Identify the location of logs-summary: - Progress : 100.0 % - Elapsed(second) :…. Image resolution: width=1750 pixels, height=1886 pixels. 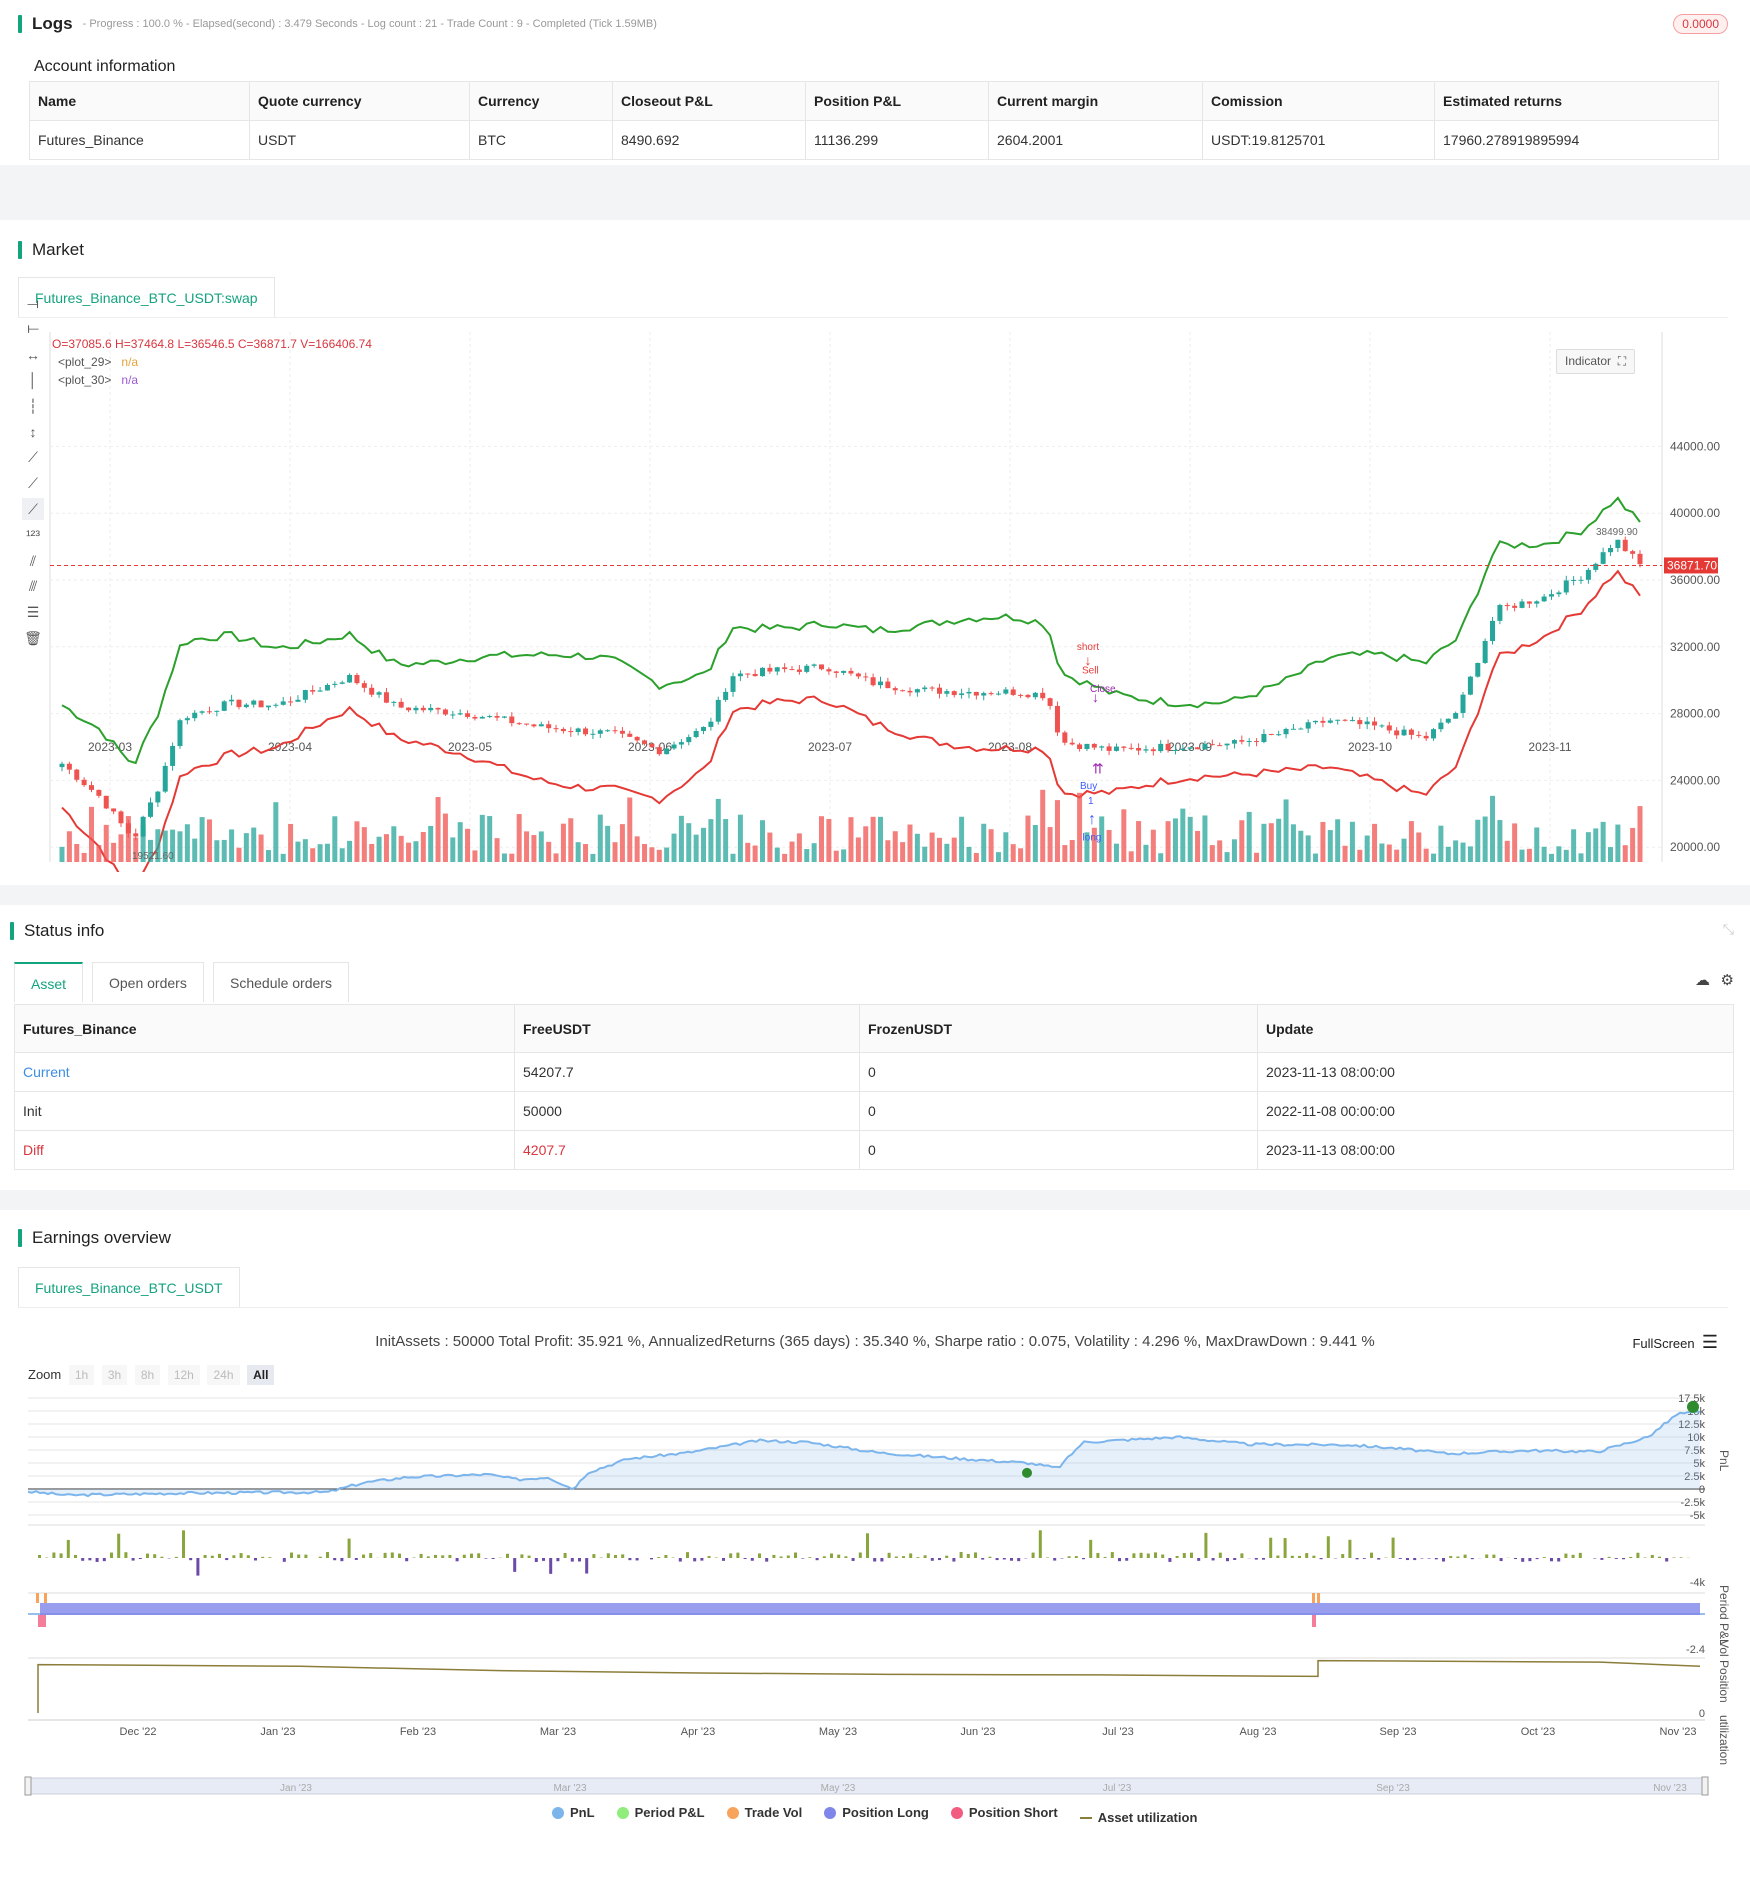
(369, 24).